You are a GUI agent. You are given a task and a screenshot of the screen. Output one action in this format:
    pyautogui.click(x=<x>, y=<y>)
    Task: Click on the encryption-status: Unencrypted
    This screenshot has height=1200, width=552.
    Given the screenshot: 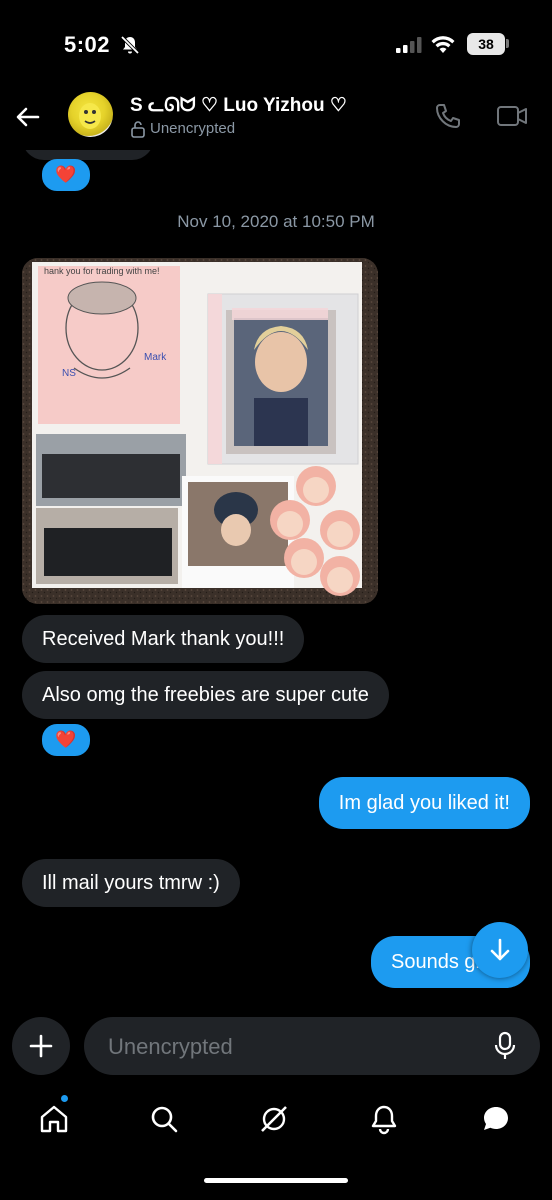 What is the action you would take?
    pyautogui.click(x=193, y=128)
    